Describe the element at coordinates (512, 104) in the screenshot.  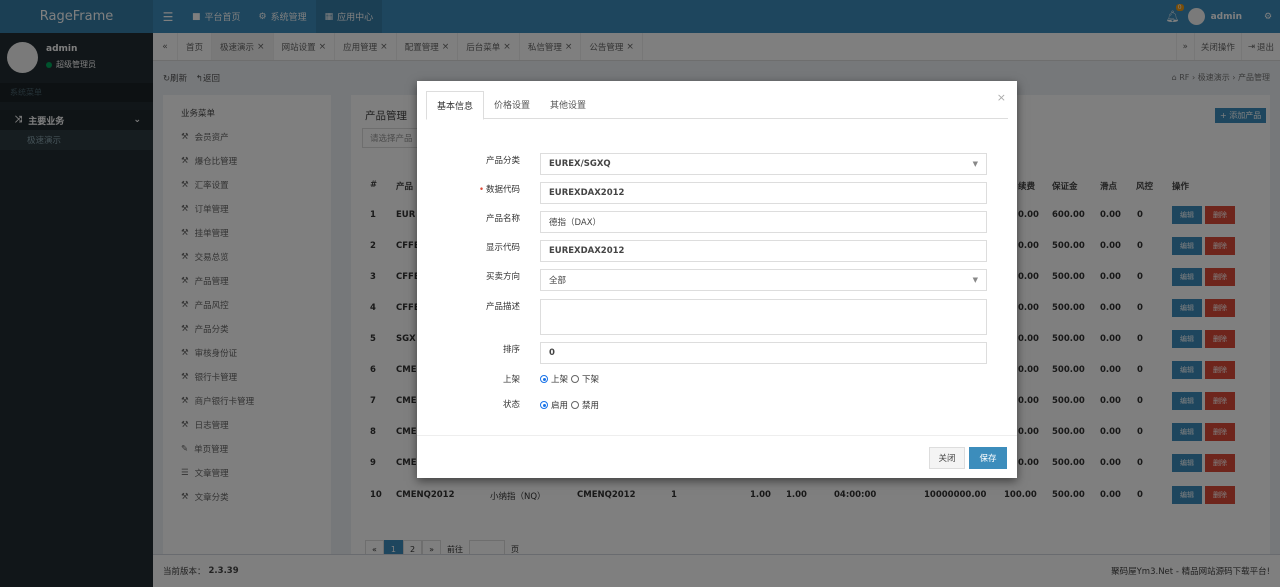
I see `tab-price-settings: 价格设置` at that location.